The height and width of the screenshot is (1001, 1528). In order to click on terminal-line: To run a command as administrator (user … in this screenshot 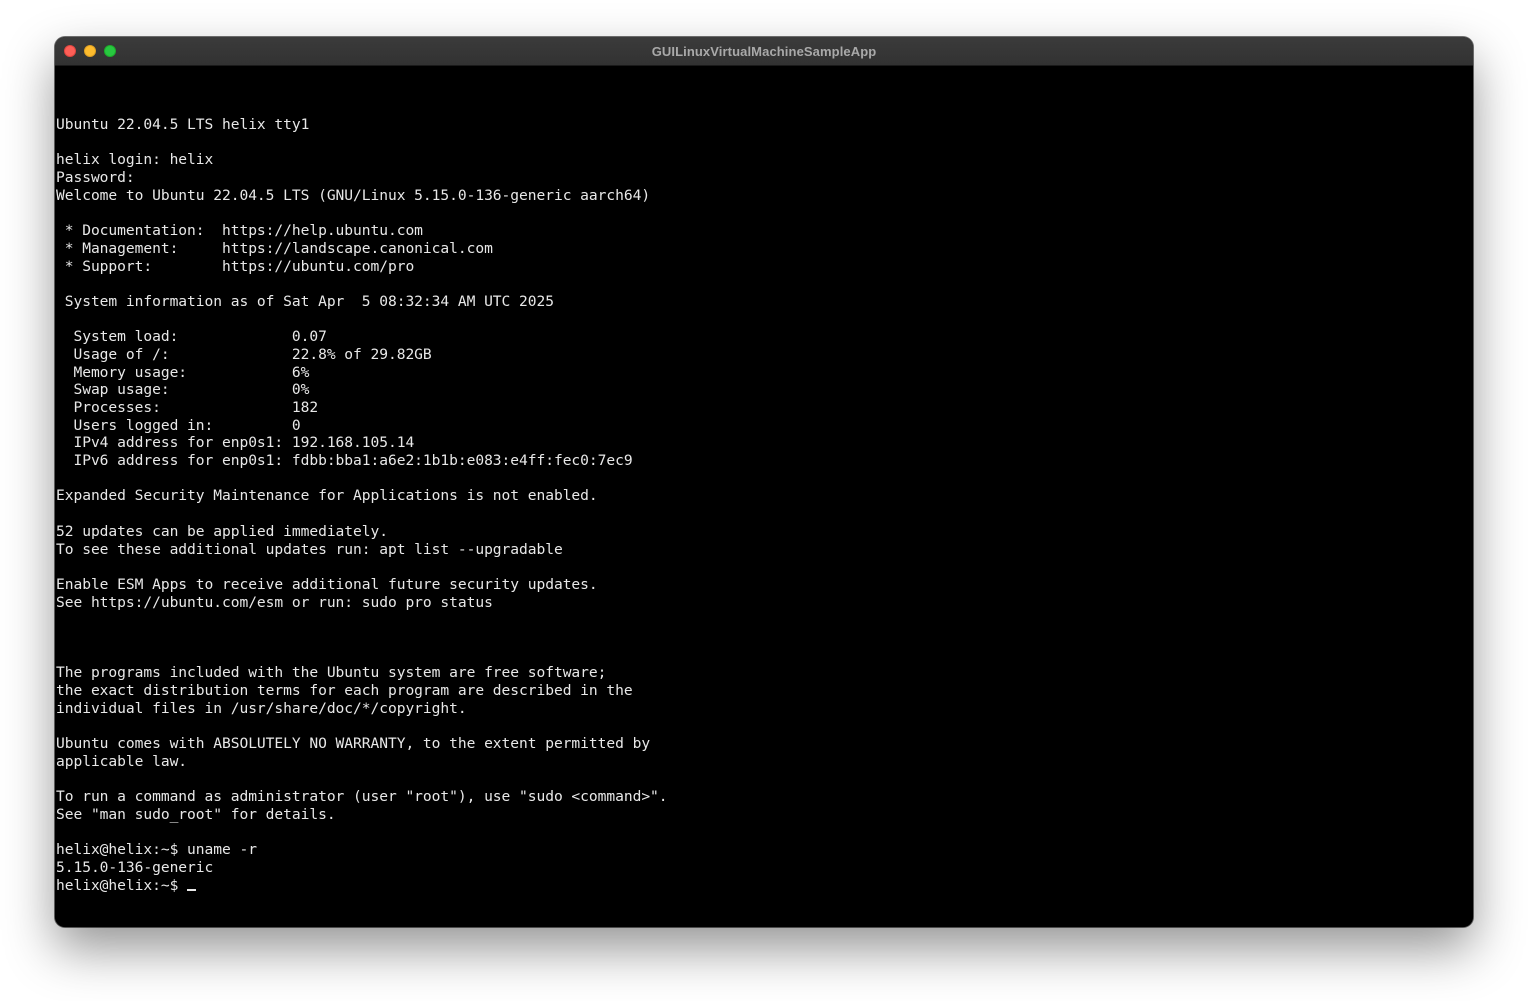, I will do `click(362, 797)`.